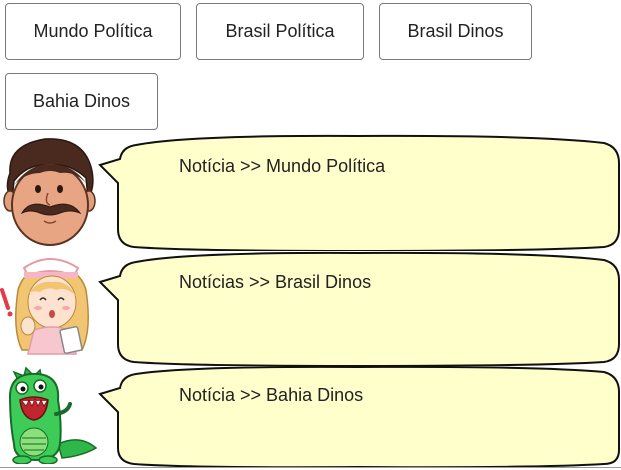 The image size is (621, 470). Describe the element at coordinates (275, 282) in the screenshot. I see `message-text: Notícias >> Brasil Dinos` at that location.